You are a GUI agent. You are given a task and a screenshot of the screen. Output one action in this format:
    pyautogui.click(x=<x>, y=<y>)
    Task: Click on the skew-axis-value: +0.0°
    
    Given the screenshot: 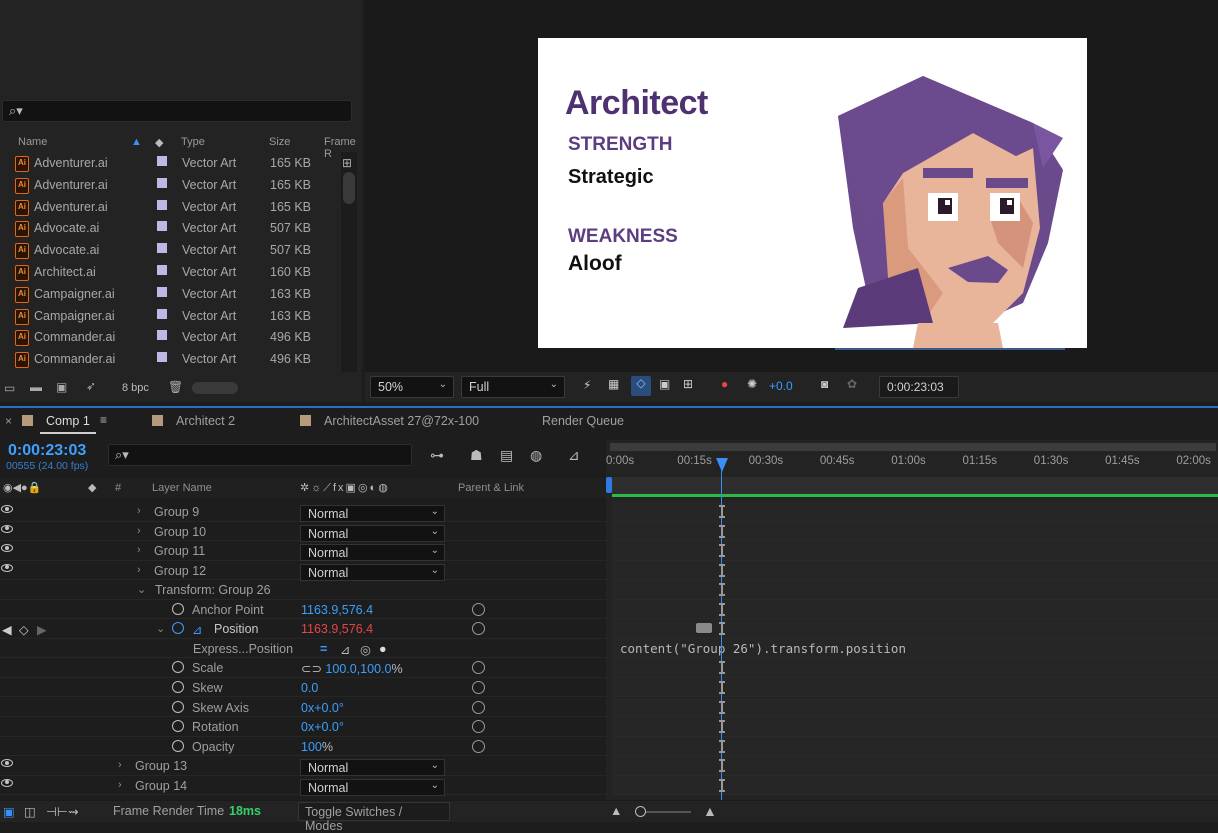 What is the action you would take?
    pyautogui.click(x=329, y=708)
    